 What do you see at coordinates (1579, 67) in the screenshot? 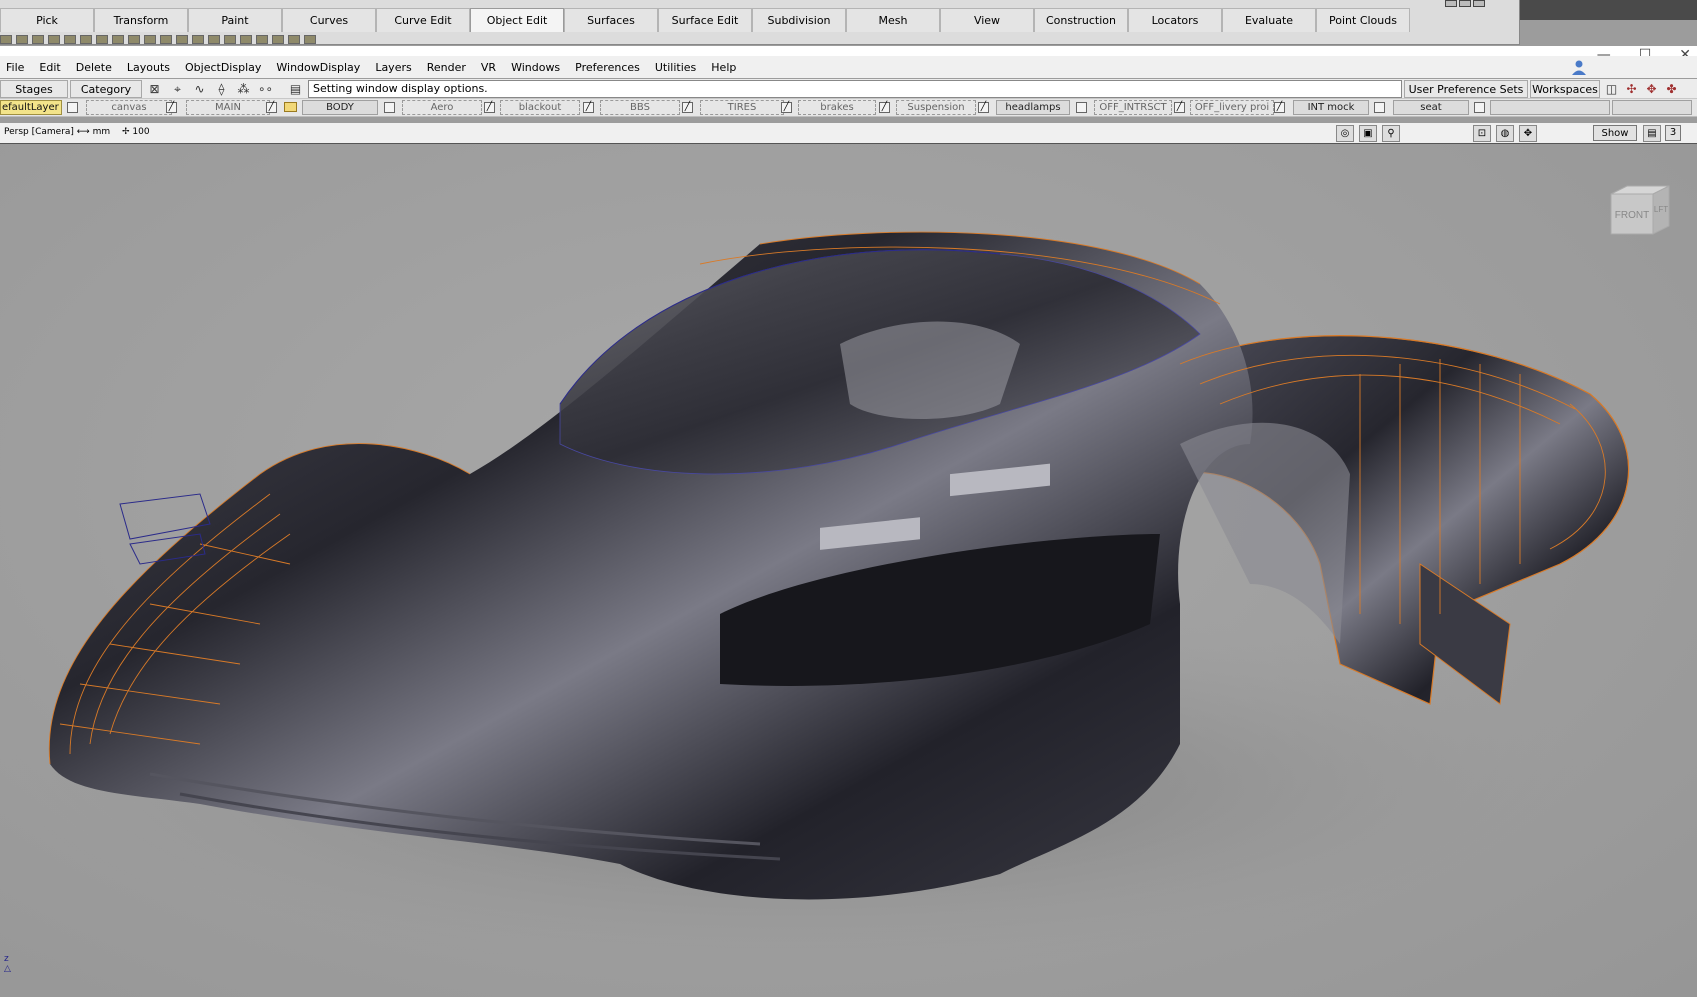
I see `user-account-icon` at bounding box center [1579, 67].